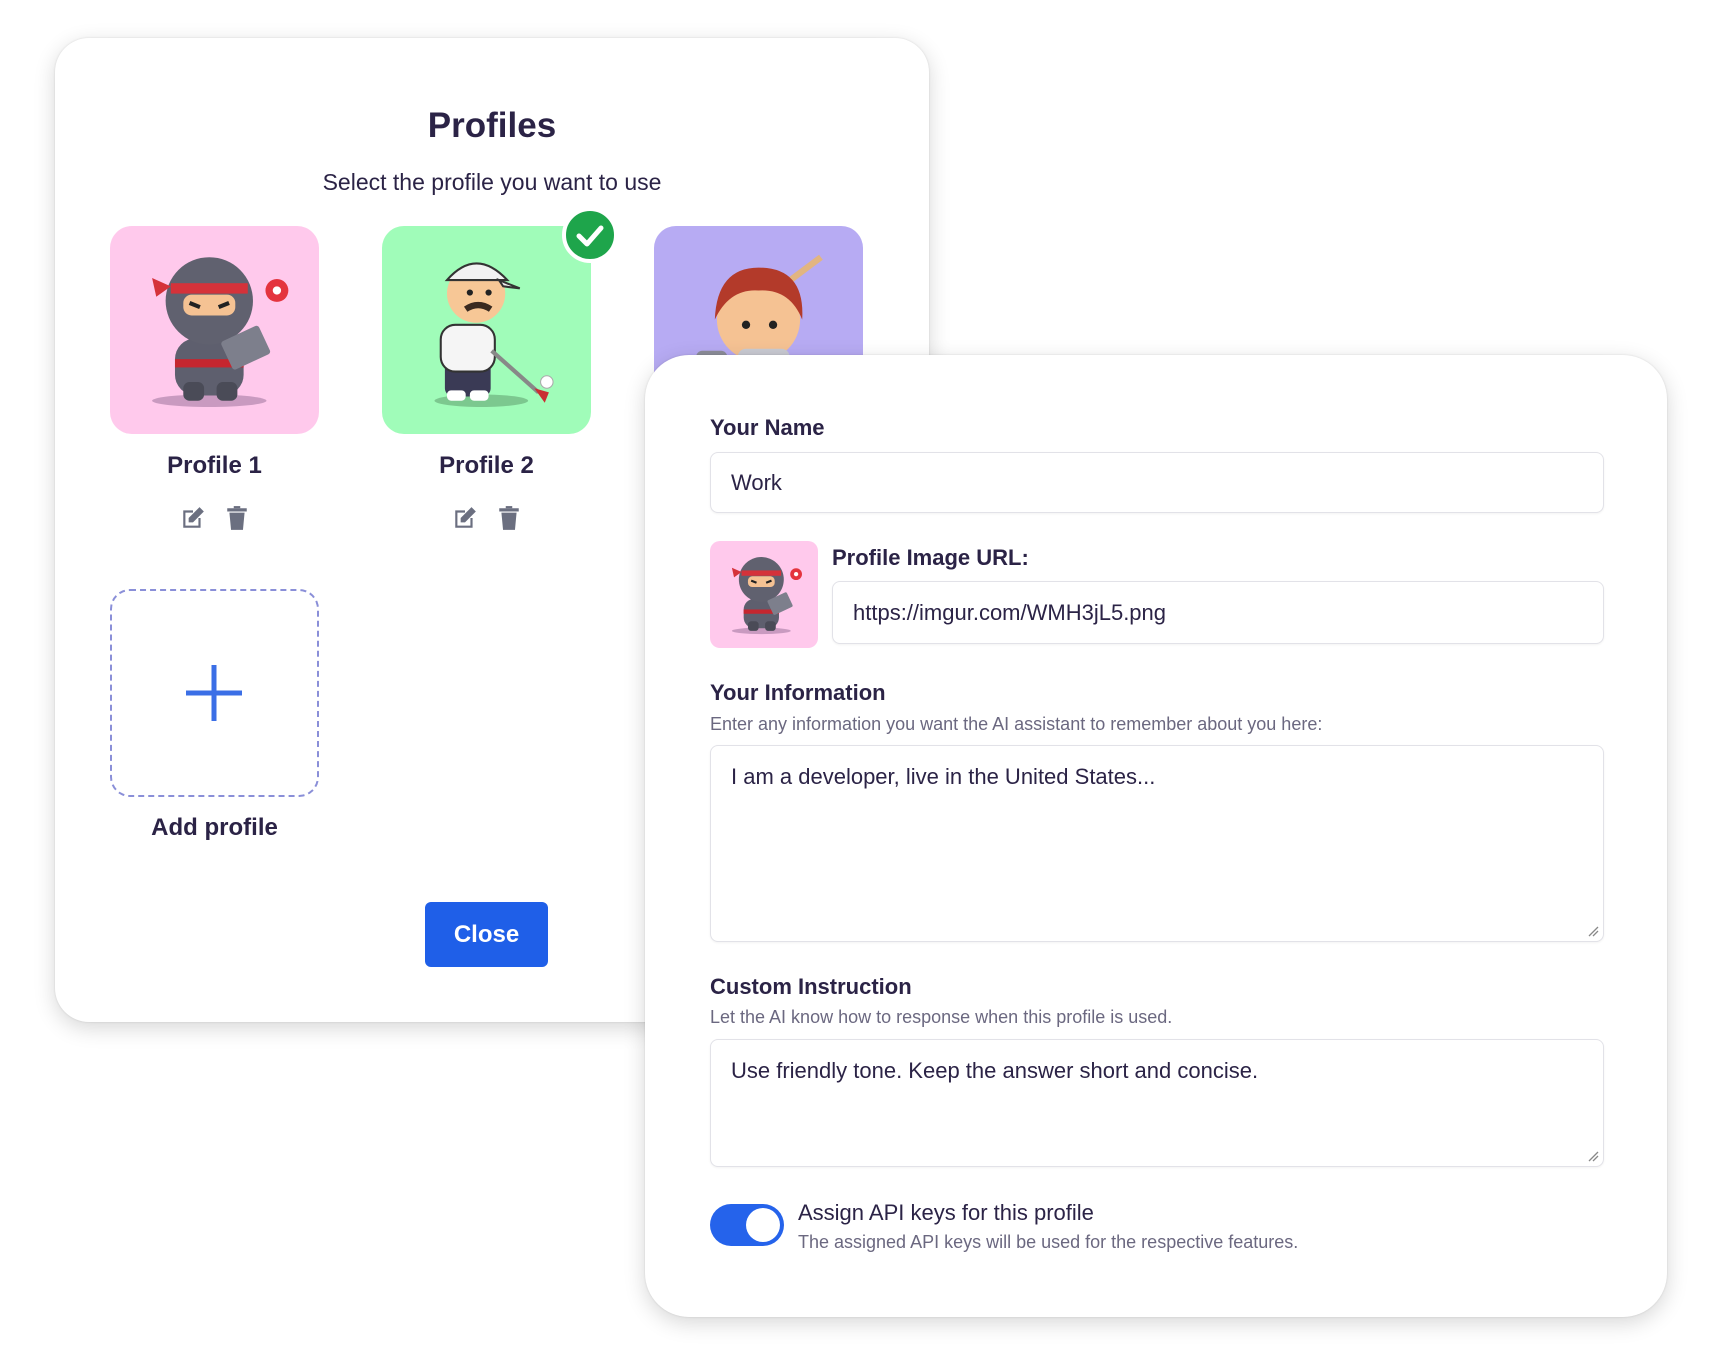 Image resolution: width=1714 pixels, height=1369 pixels. I want to click on golfer-avatar-image, so click(486, 330).